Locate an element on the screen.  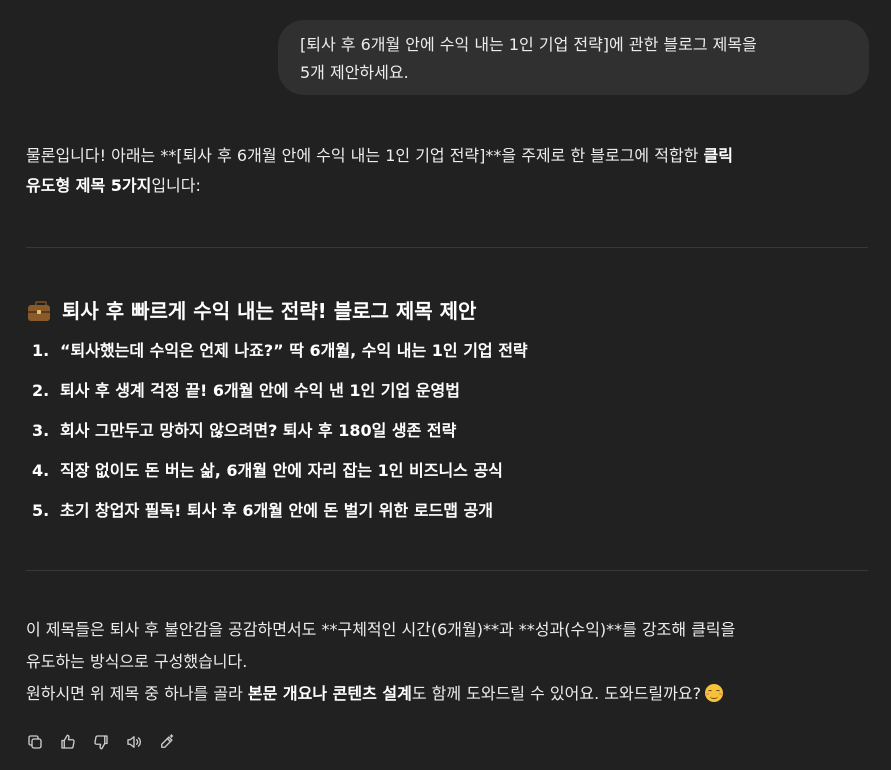
thumbs-down-icon is located at coordinates (101, 742).